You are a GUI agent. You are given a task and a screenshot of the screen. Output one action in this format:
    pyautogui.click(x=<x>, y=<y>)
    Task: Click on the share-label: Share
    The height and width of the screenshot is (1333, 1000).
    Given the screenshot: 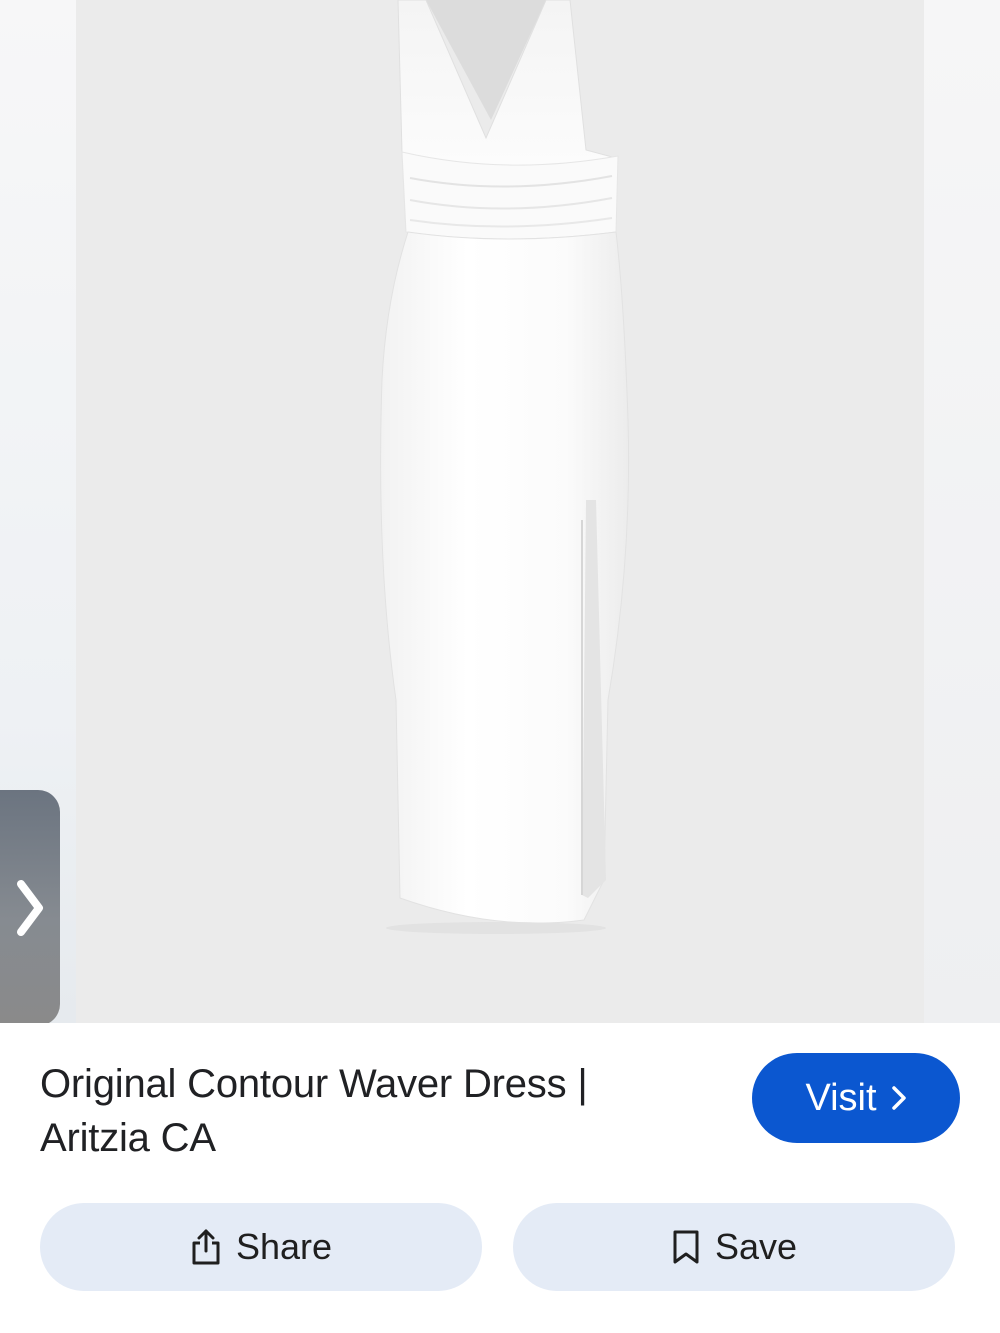 What is the action you would take?
    pyautogui.click(x=284, y=1246)
    